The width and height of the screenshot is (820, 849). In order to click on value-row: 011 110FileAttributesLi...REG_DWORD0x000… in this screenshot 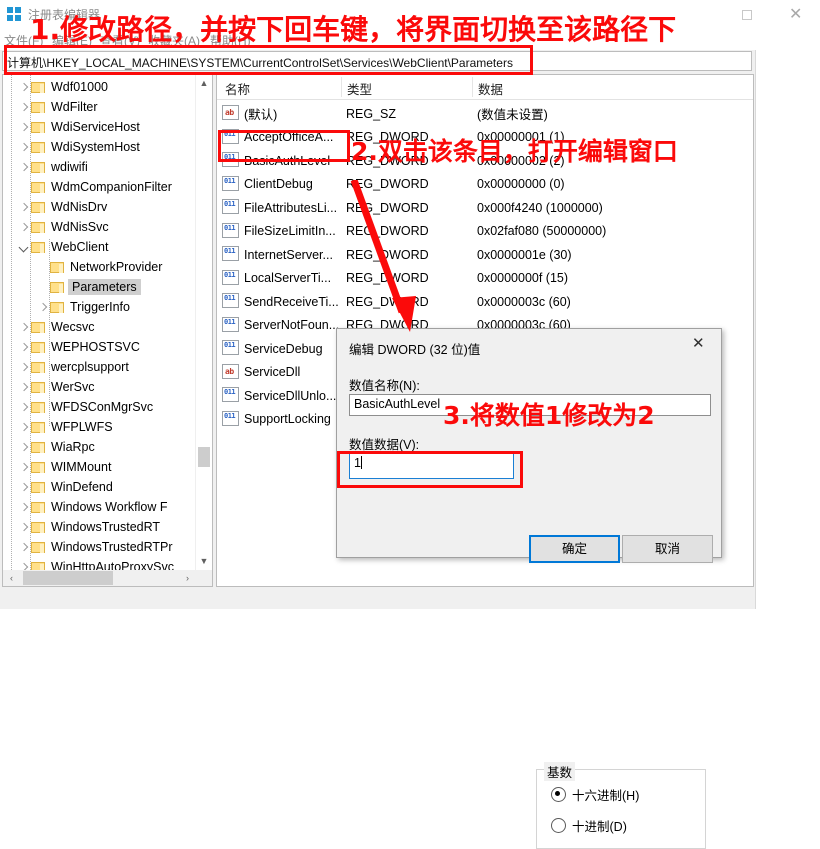, I will do `click(485, 207)`.